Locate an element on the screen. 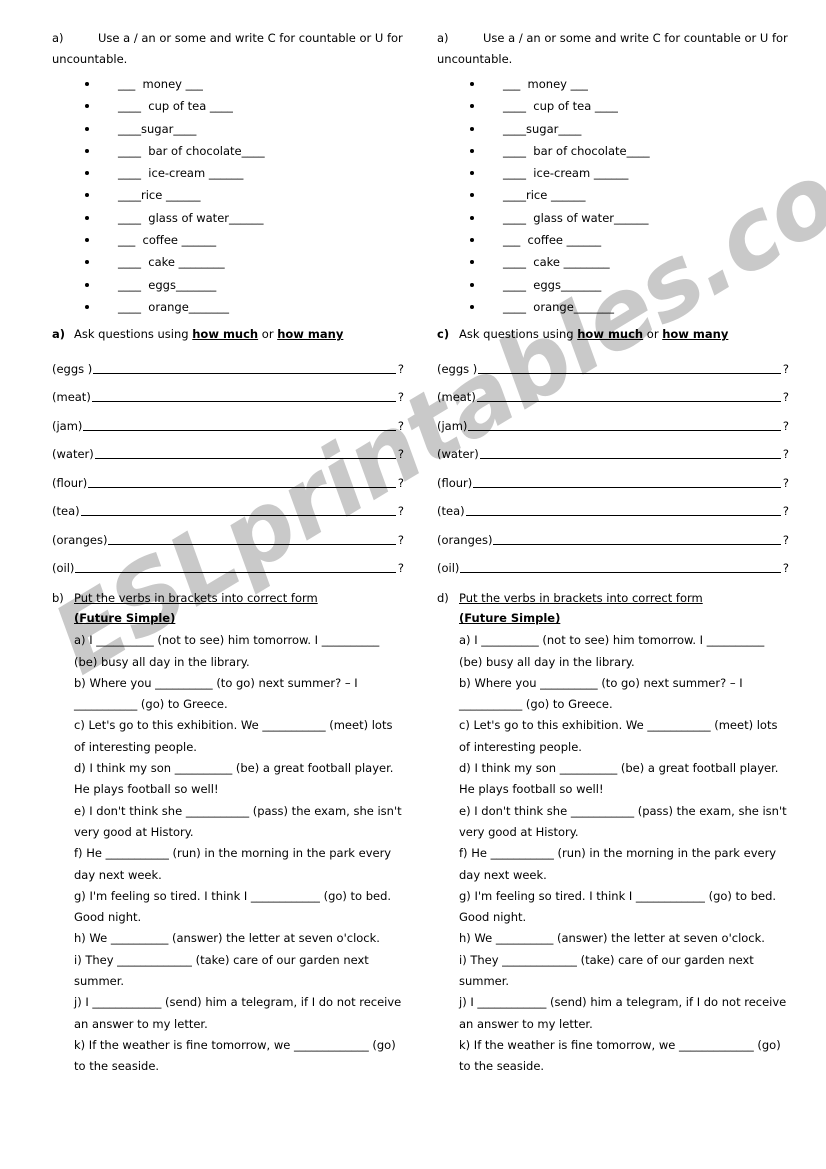 This screenshot has width=826, height=1169. task-questions-tag: c) is located at coordinates (443, 334).